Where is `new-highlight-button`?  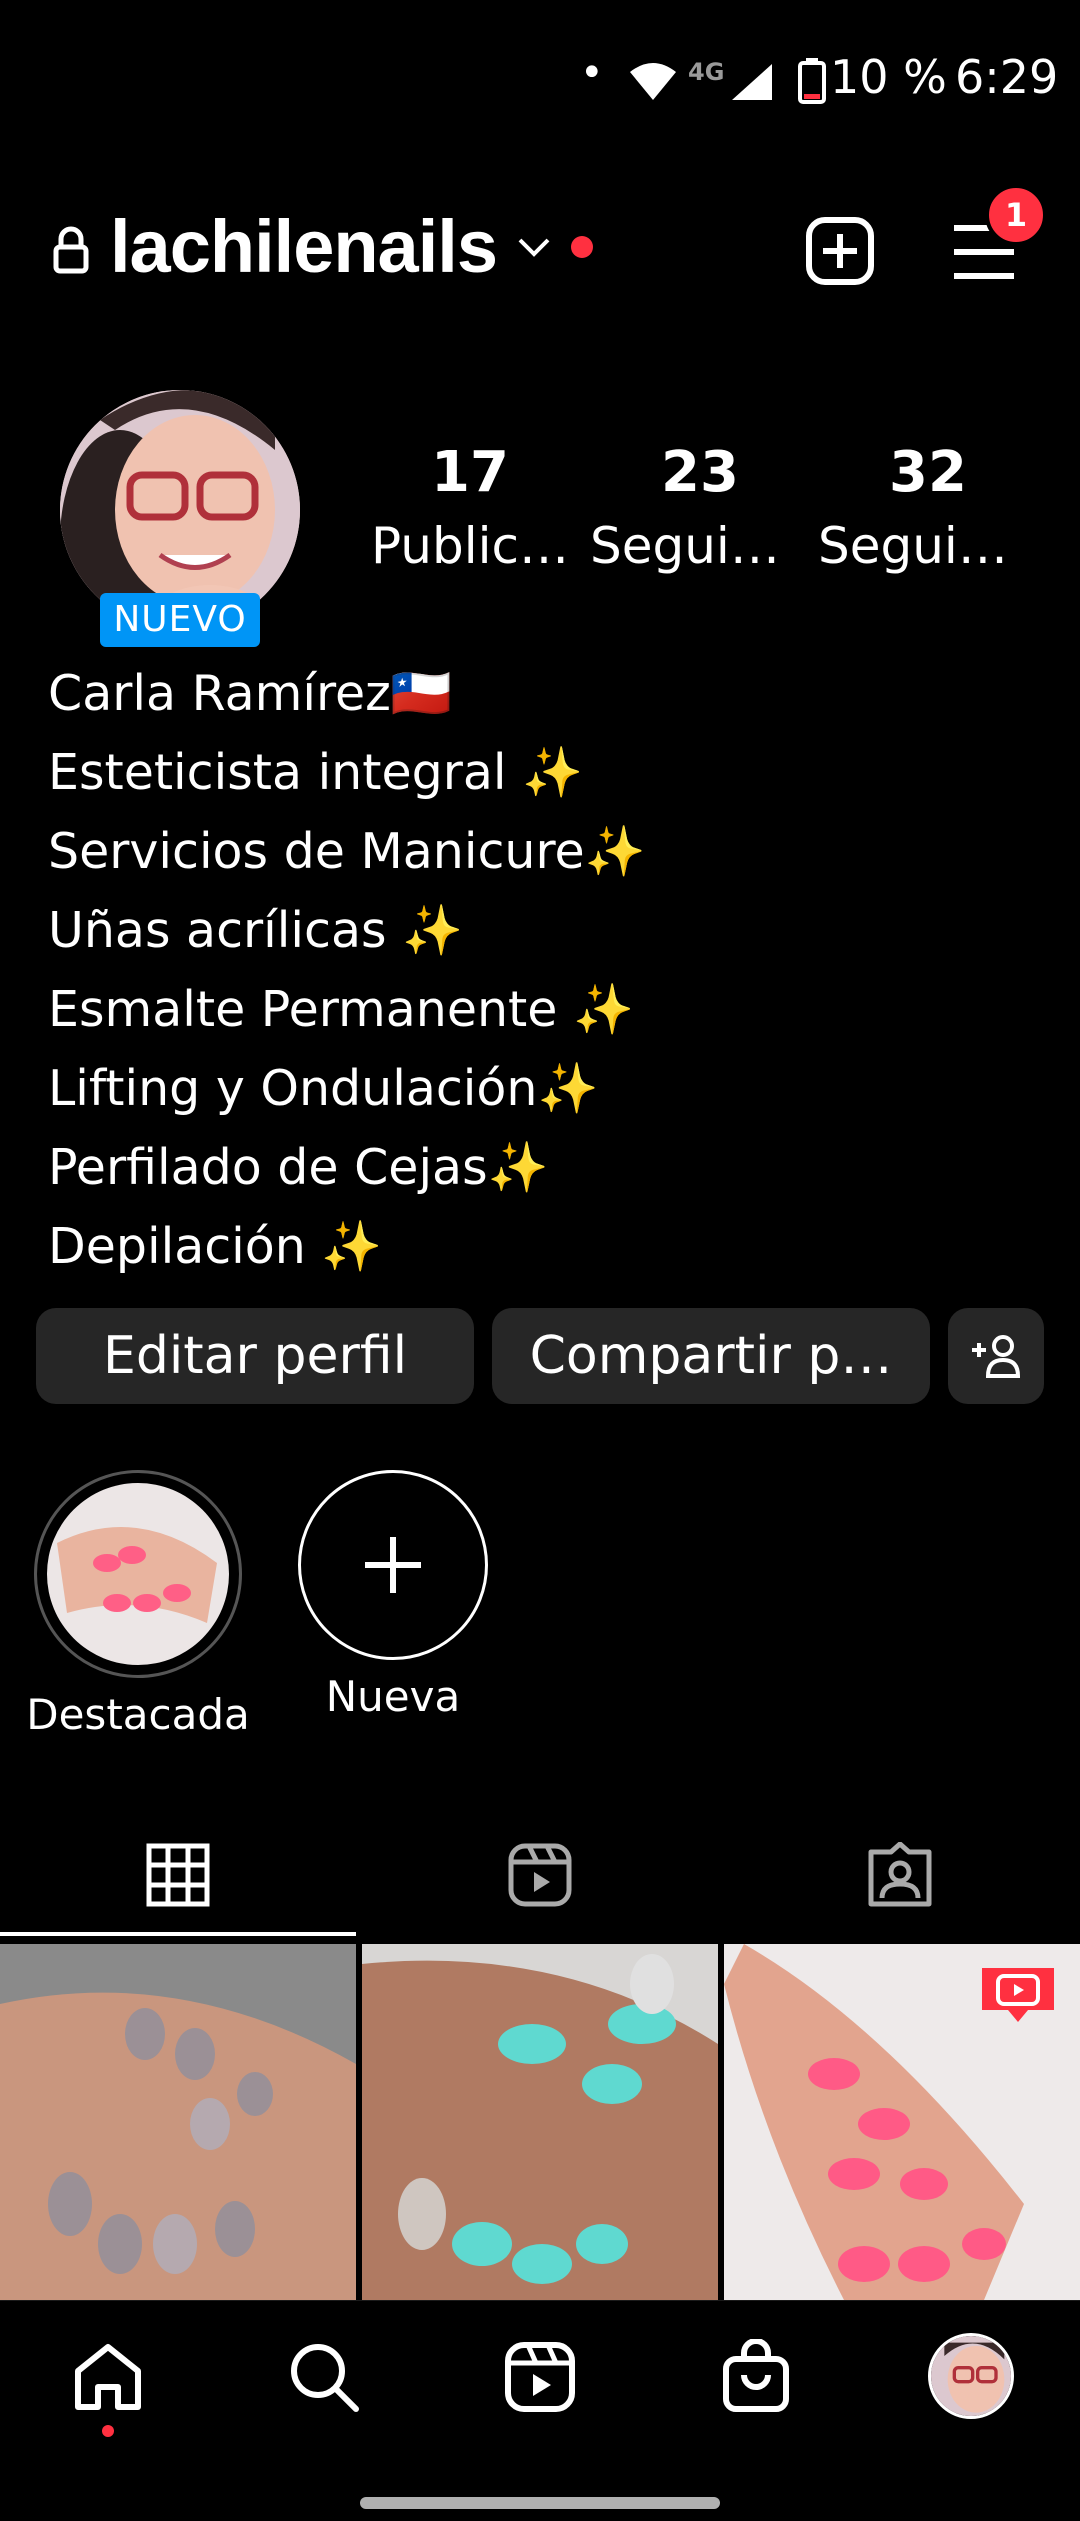 new-highlight-button is located at coordinates (393, 1565).